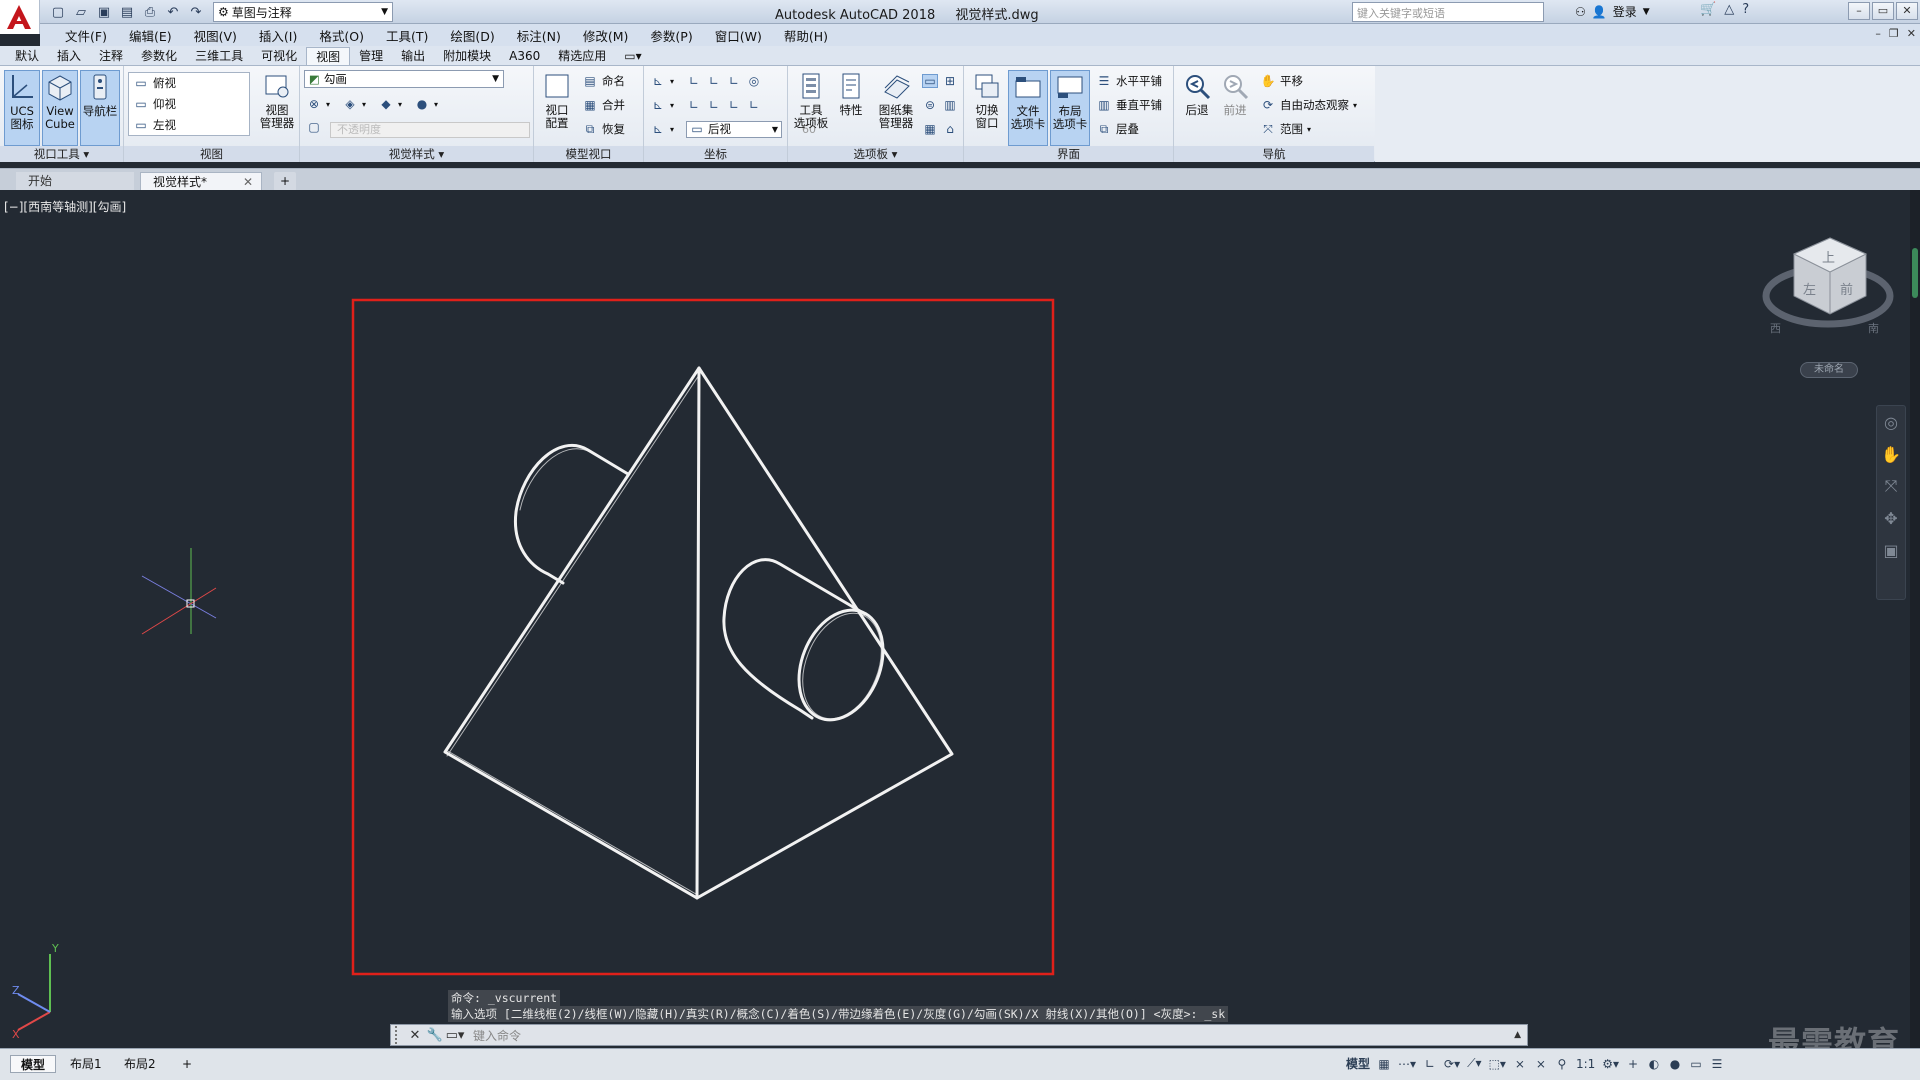 The width and height of the screenshot is (1920, 1080). I want to click on tool-palettes-button: 工具 选项板, so click(811, 100).